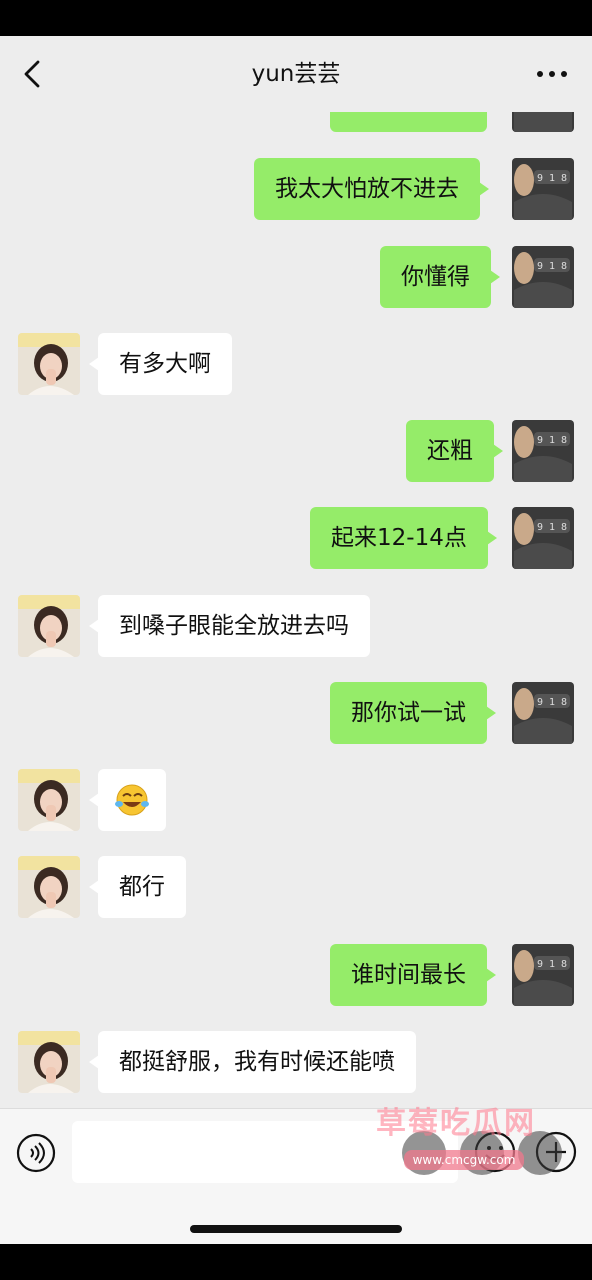 The height and width of the screenshot is (1280, 592). Describe the element at coordinates (413, 713) in the screenshot. I see `message-bubble-outgoing: 那你试一试` at that location.